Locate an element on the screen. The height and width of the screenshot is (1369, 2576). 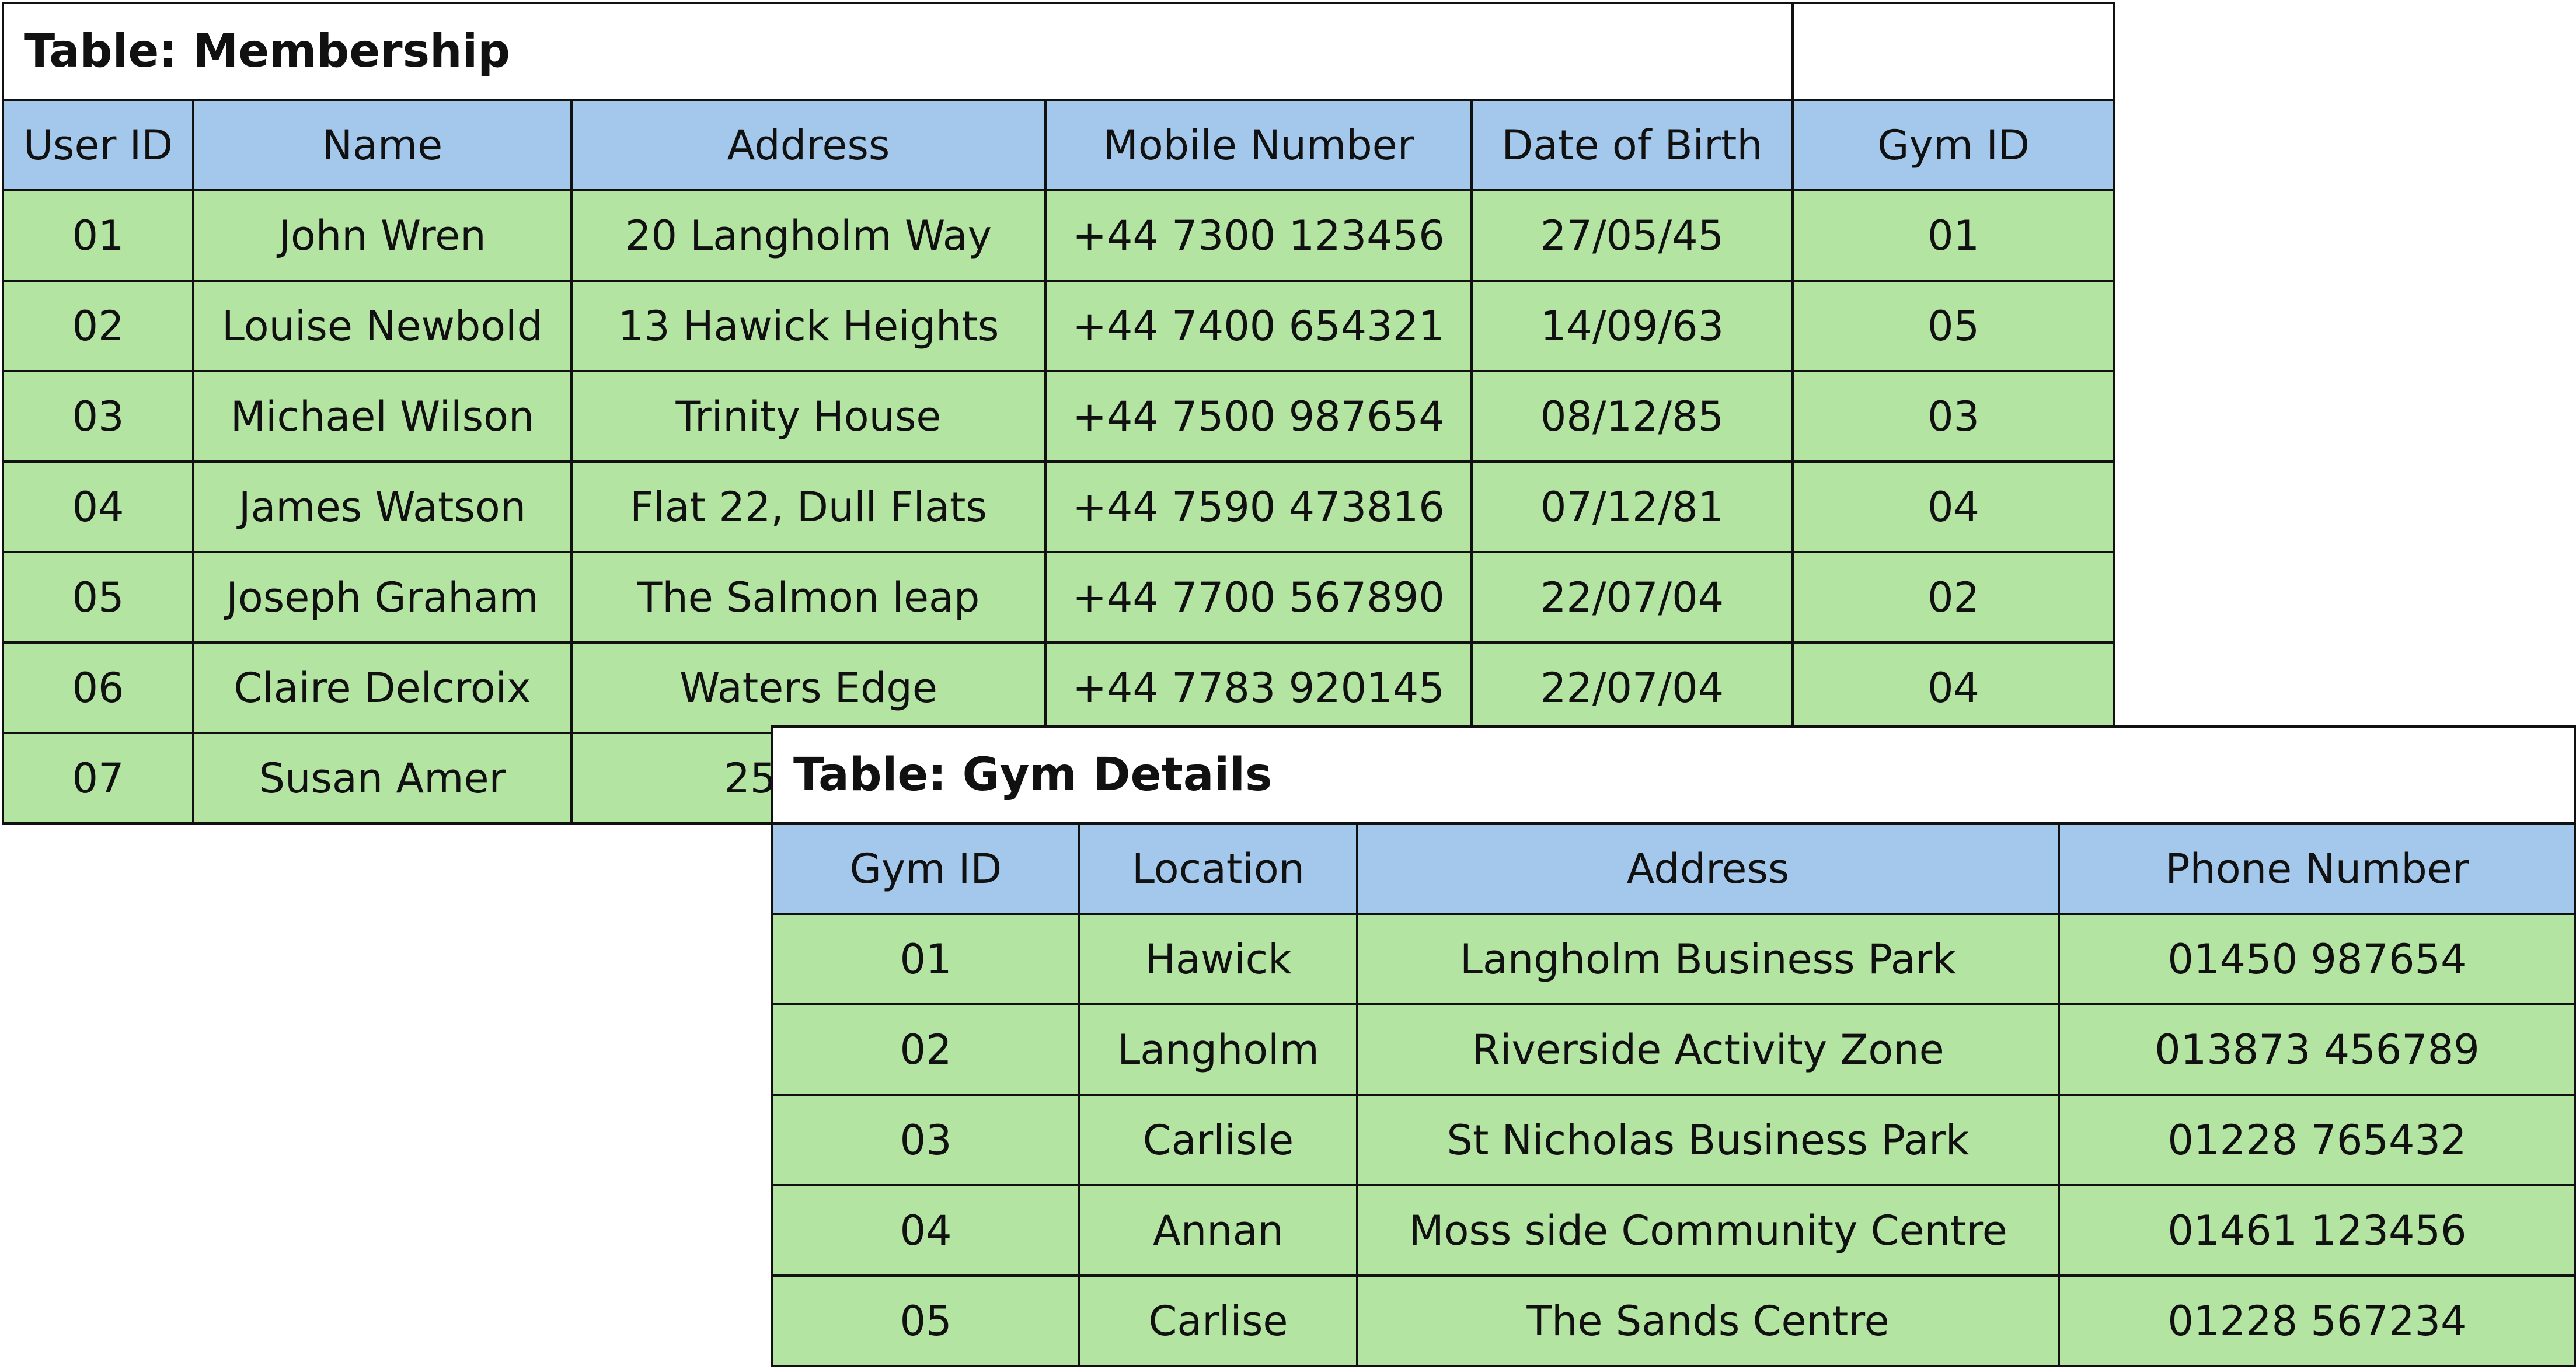
table-cell: +44 7500 987654 is located at coordinates (1259, 417).